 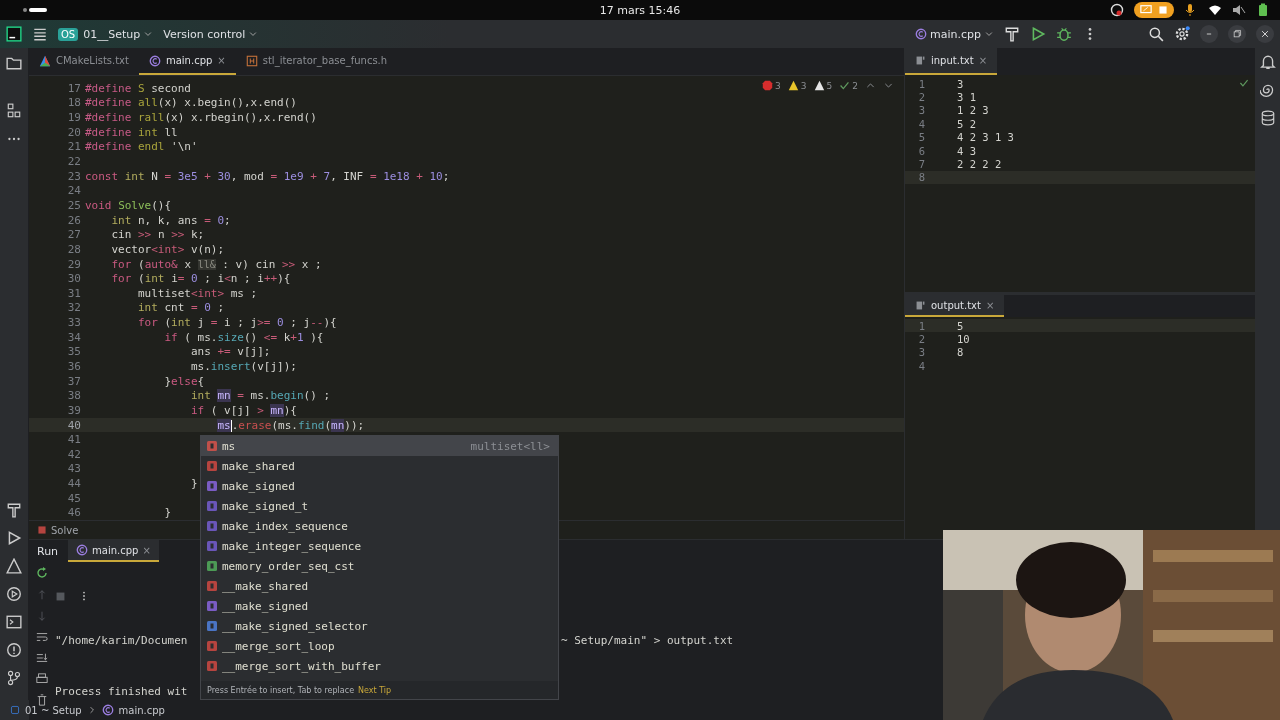 I want to click on code-line: 4 3, so click(x=966, y=150).